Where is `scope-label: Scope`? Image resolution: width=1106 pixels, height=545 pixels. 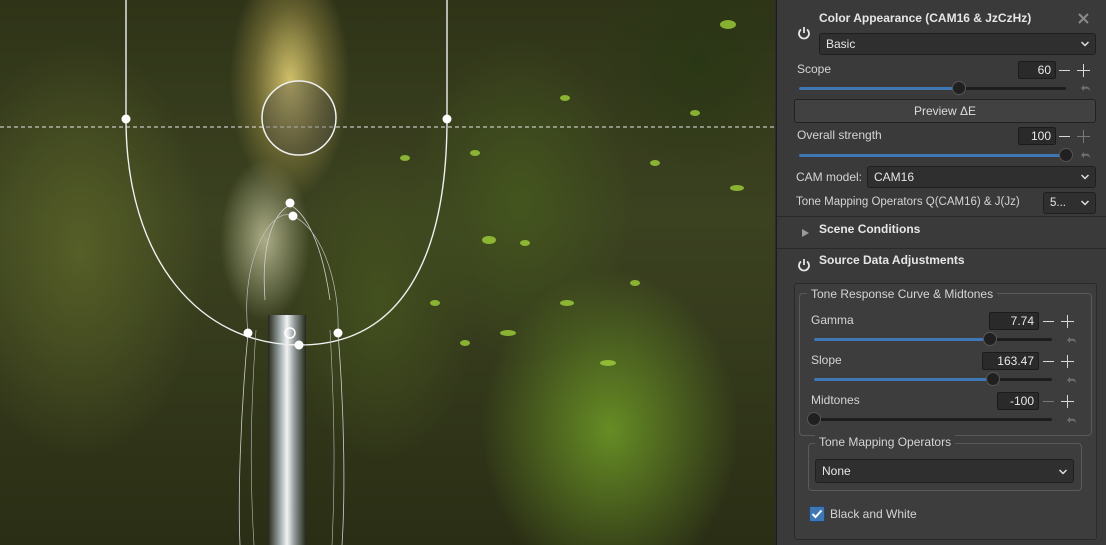
scope-label: Scope is located at coordinates (814, 69).